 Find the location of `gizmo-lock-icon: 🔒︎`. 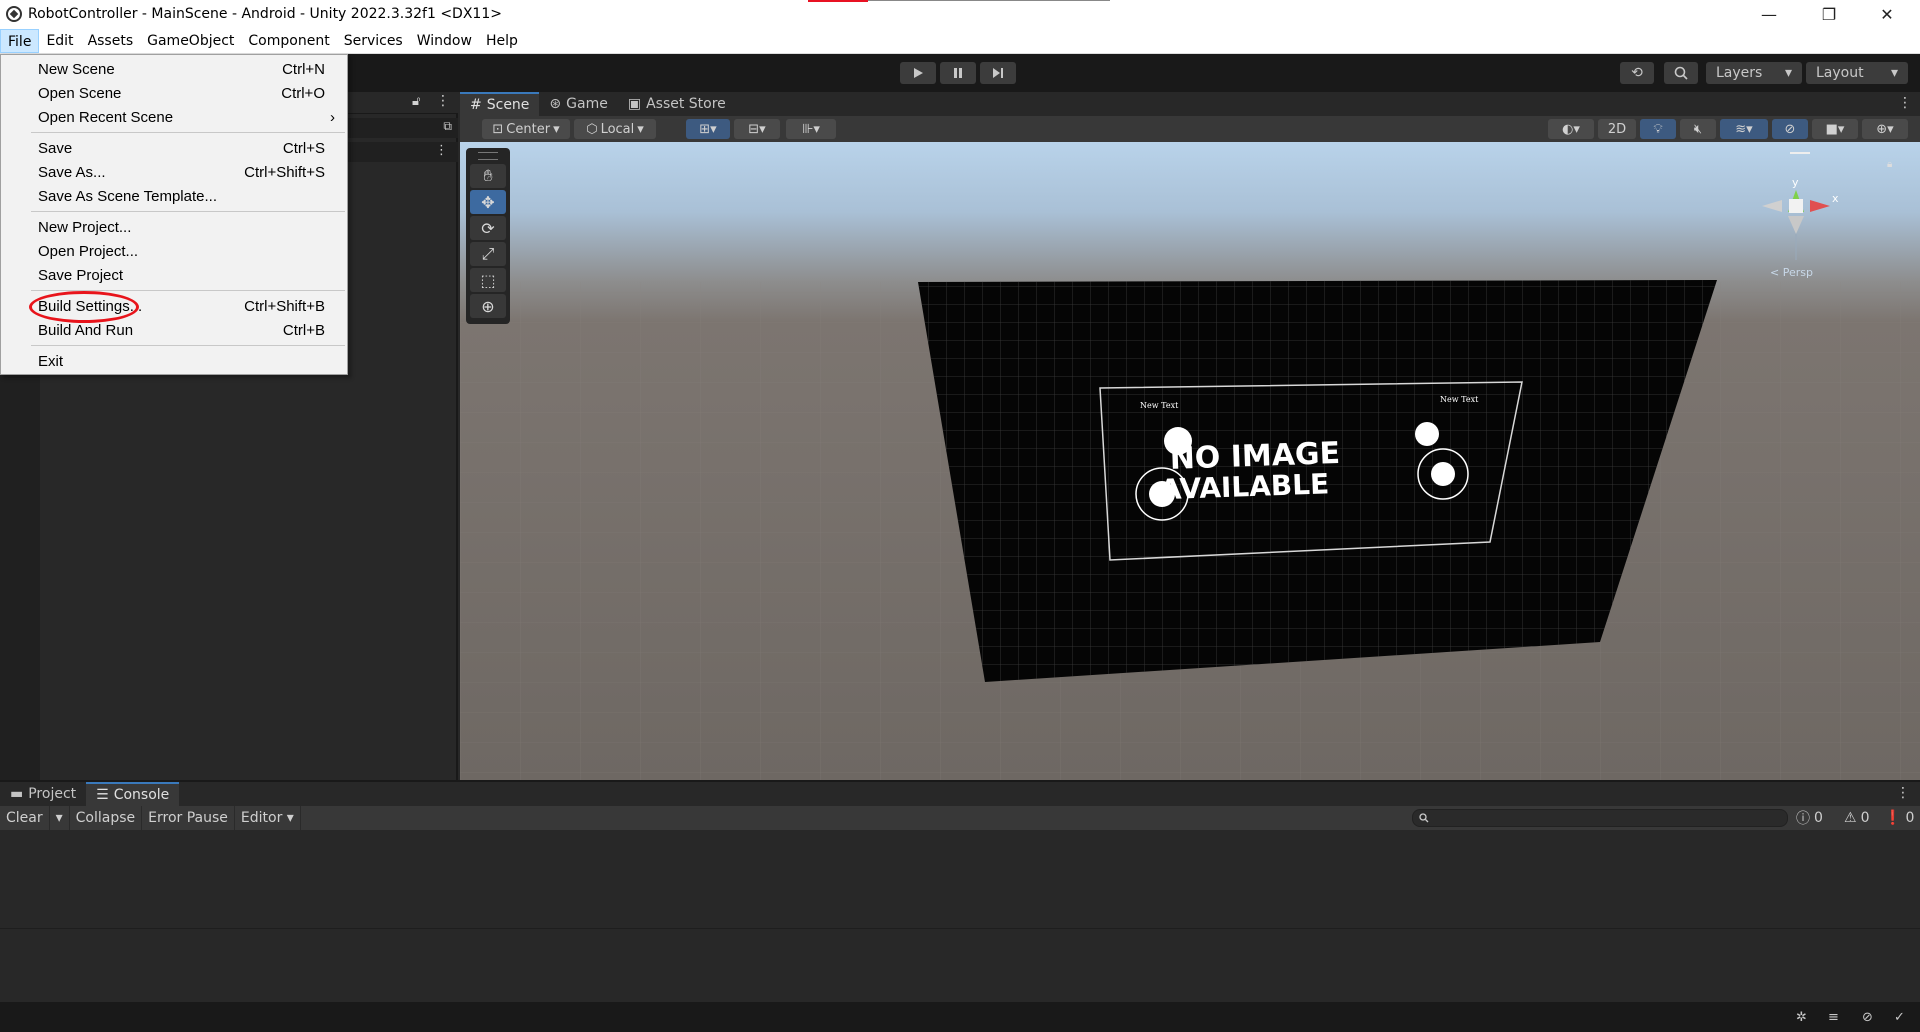

gizmo-lock-icon: 🔒︎ is located at coordinates (1889, 164).